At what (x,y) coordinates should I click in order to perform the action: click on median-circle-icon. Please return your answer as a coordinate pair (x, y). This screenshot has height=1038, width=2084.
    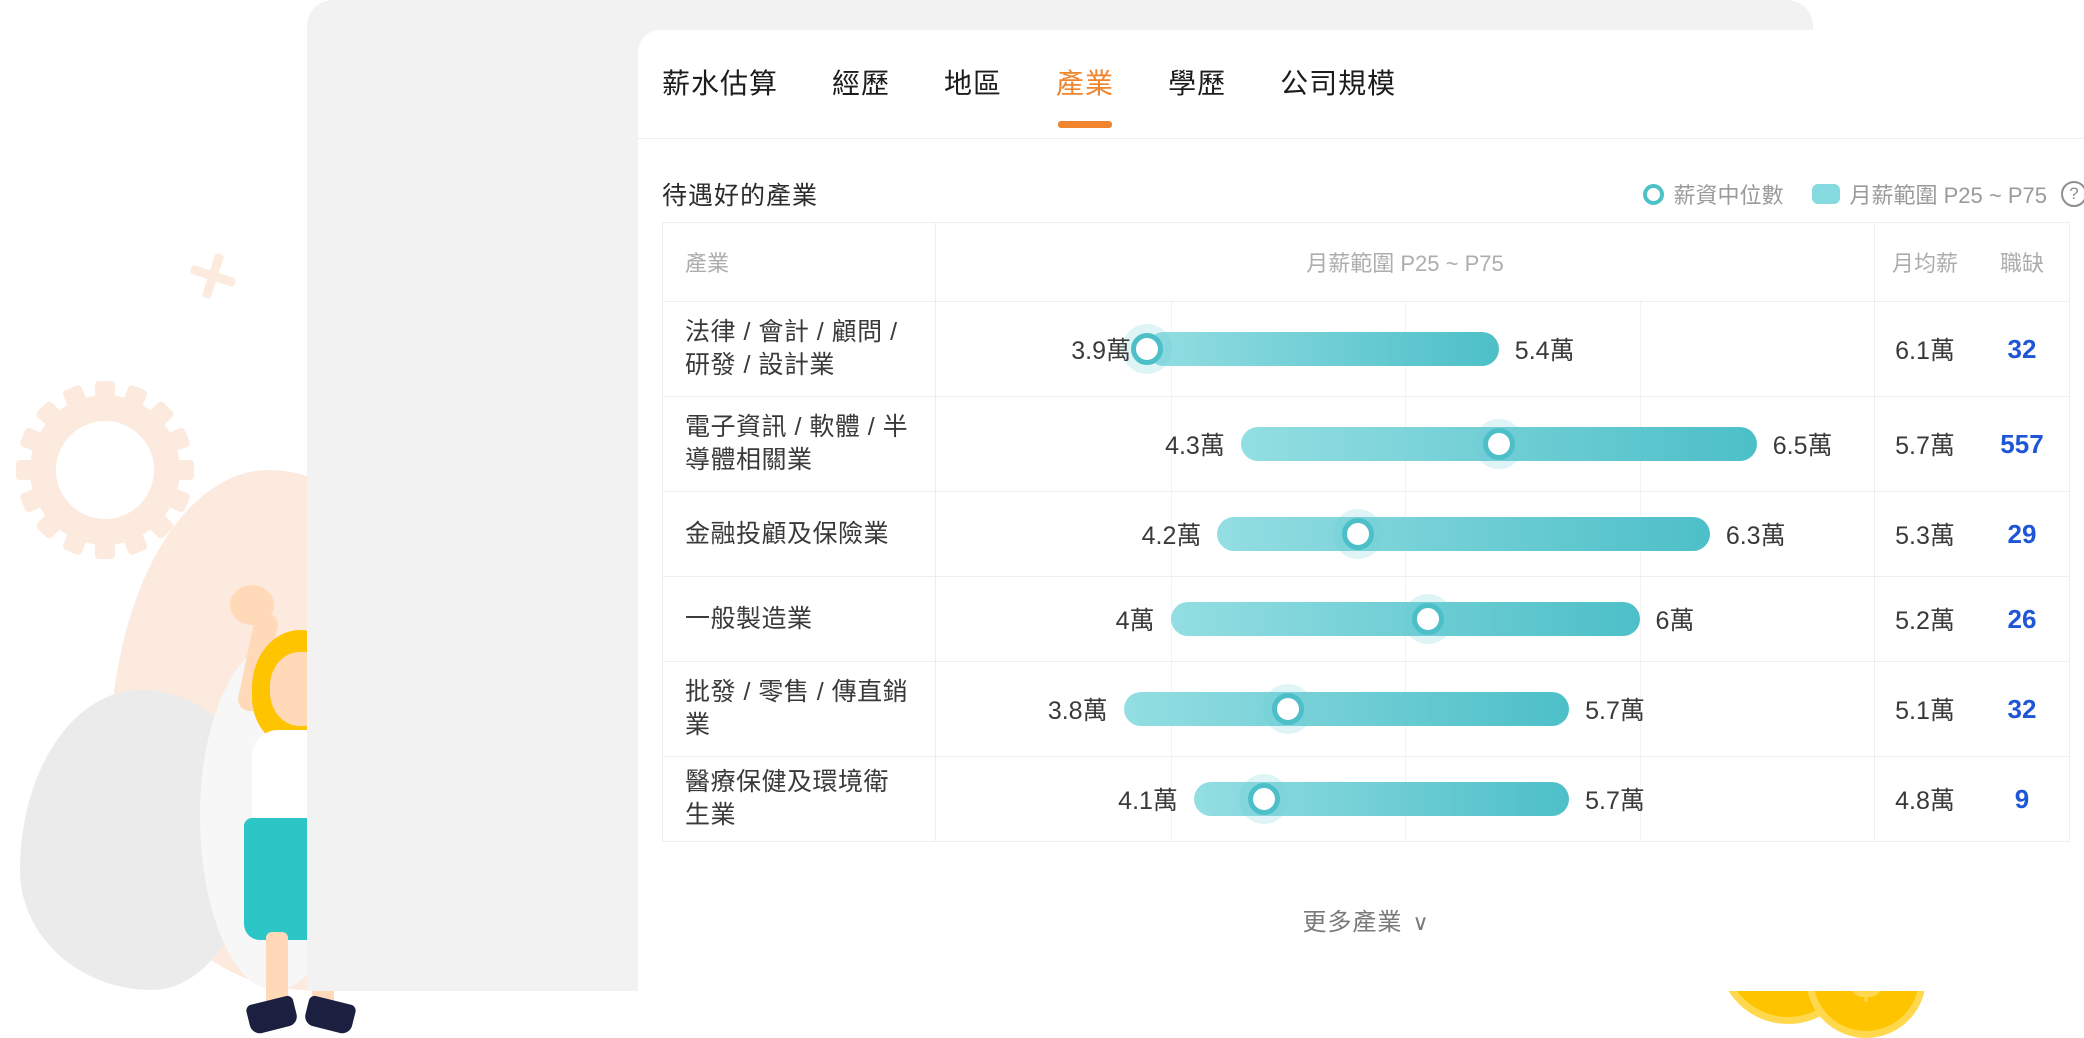
    Looking at the image, I should click on (1653, 194).